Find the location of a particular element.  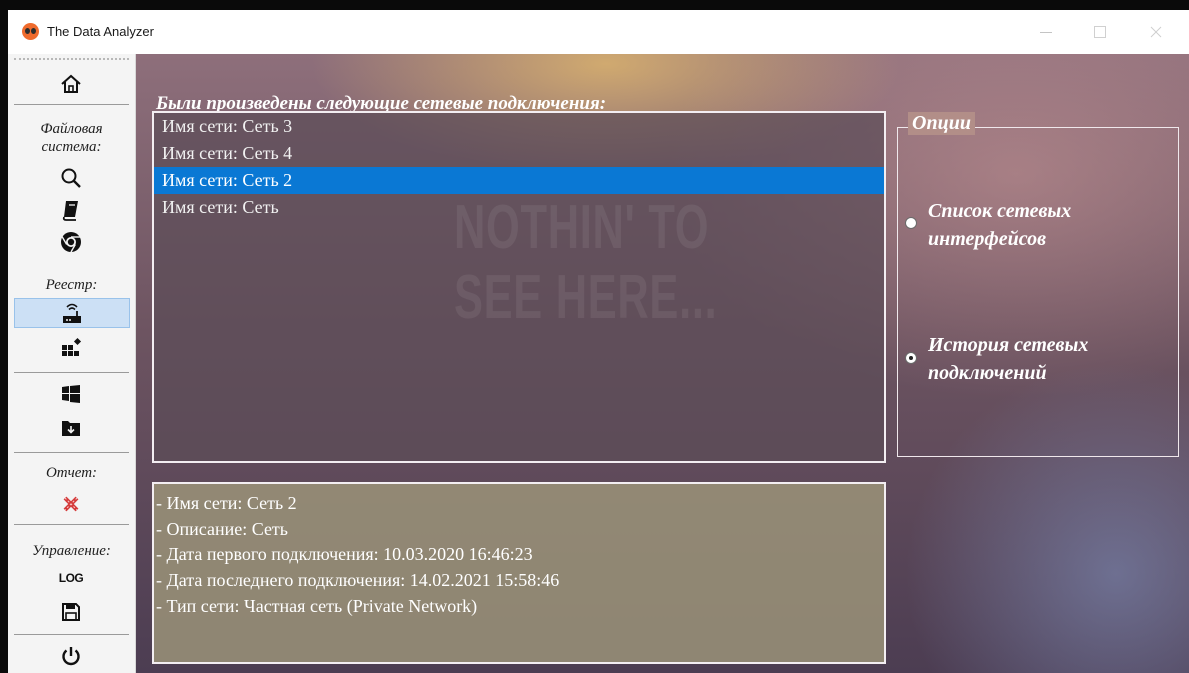

title-bar: The Data Analyzer is located at coordinates (598, 32).